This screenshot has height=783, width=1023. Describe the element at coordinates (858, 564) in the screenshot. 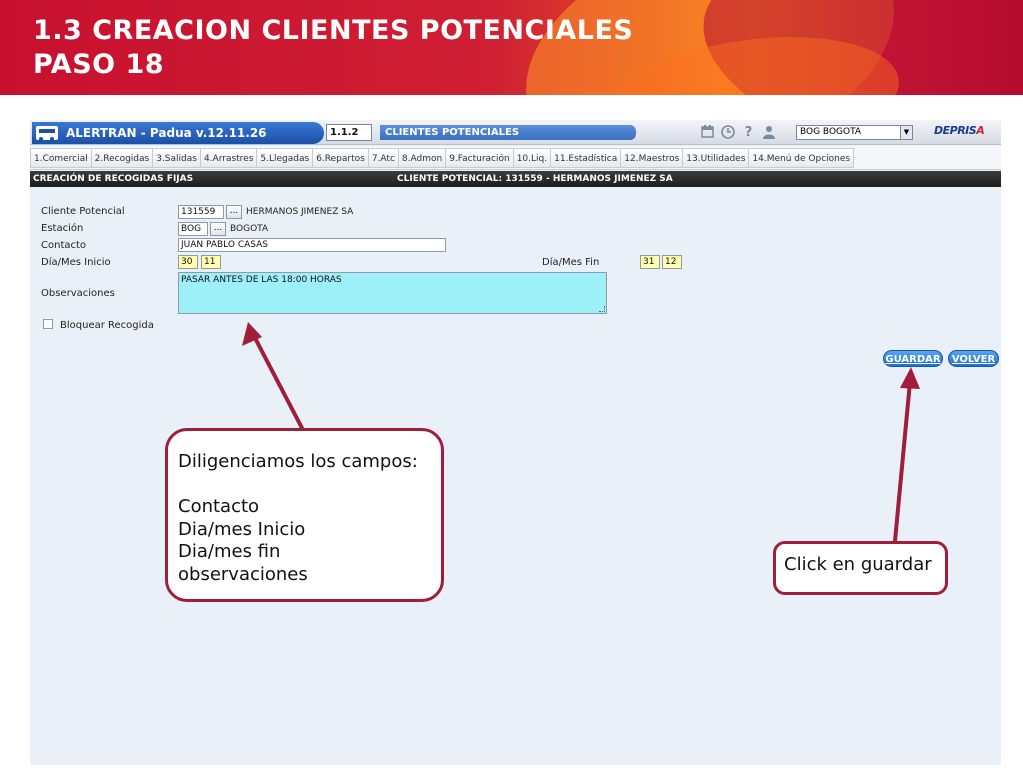

I see `callout-guardar-text: Click en guardar` at that location.